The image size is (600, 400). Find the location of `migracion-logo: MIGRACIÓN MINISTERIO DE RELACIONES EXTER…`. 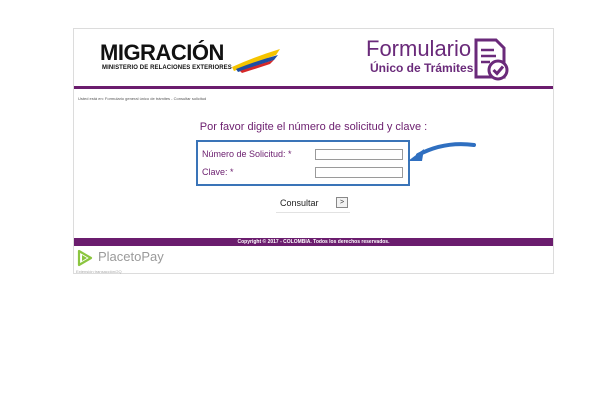

migracion-logo: MIGRACIÓN MINISTERIO DE RELACIONES EXTER… is located at coordinates (190, 57).